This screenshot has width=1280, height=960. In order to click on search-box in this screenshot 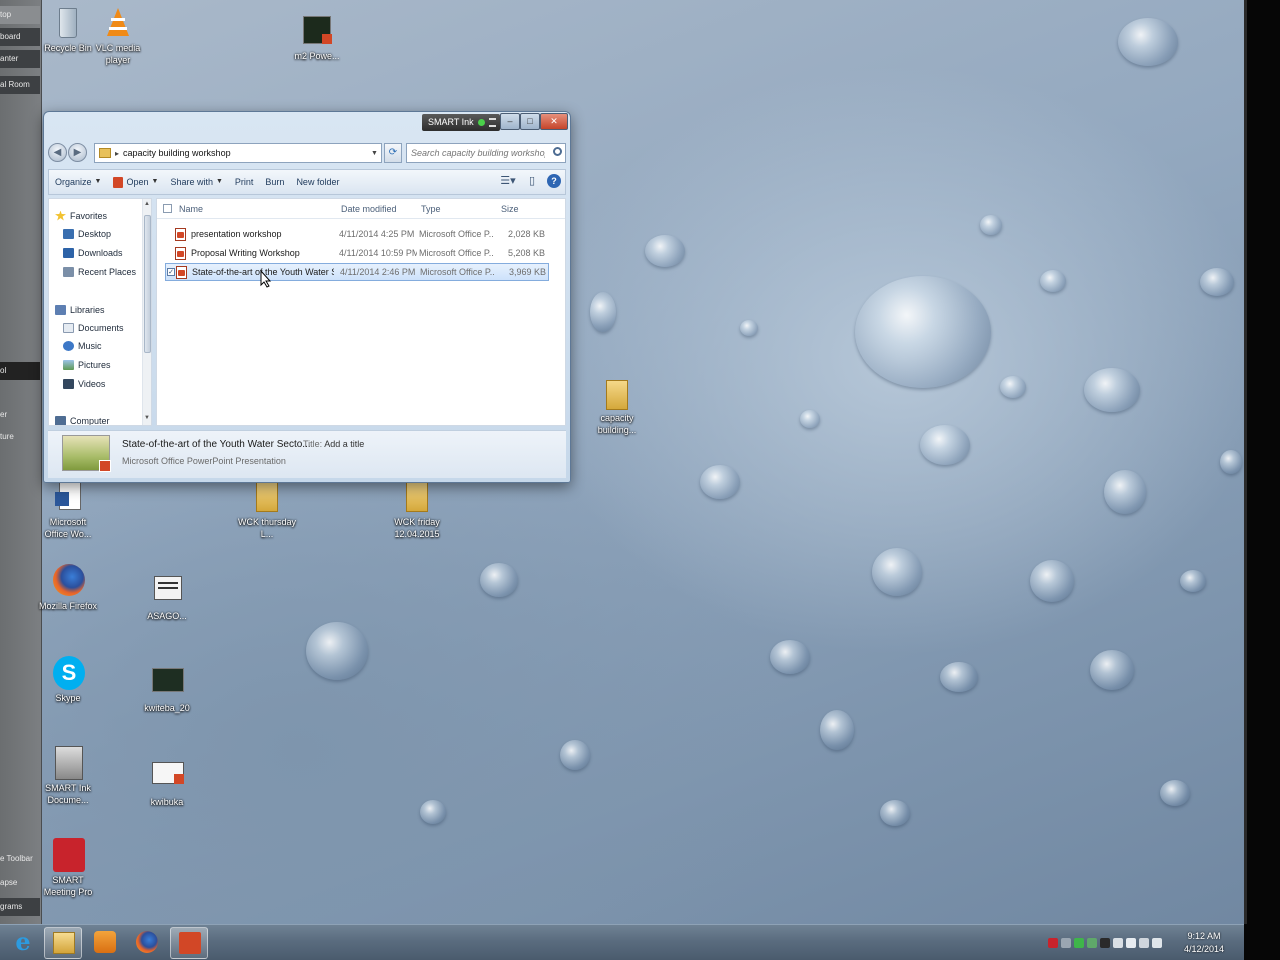, I will do `click(486, 153)`.